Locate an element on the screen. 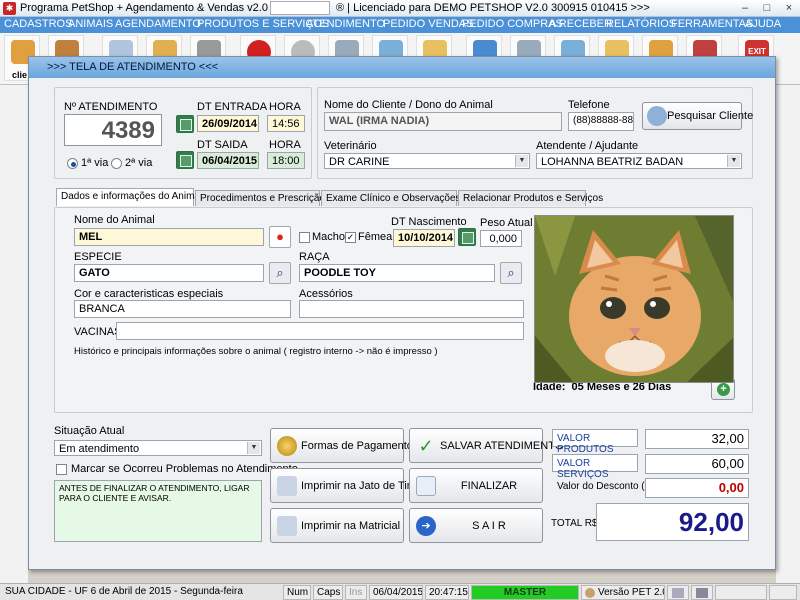 This screenshot has width=800, height=600. menu-agendamento: AGENDAMENTO is located at coordinates (158, 24).